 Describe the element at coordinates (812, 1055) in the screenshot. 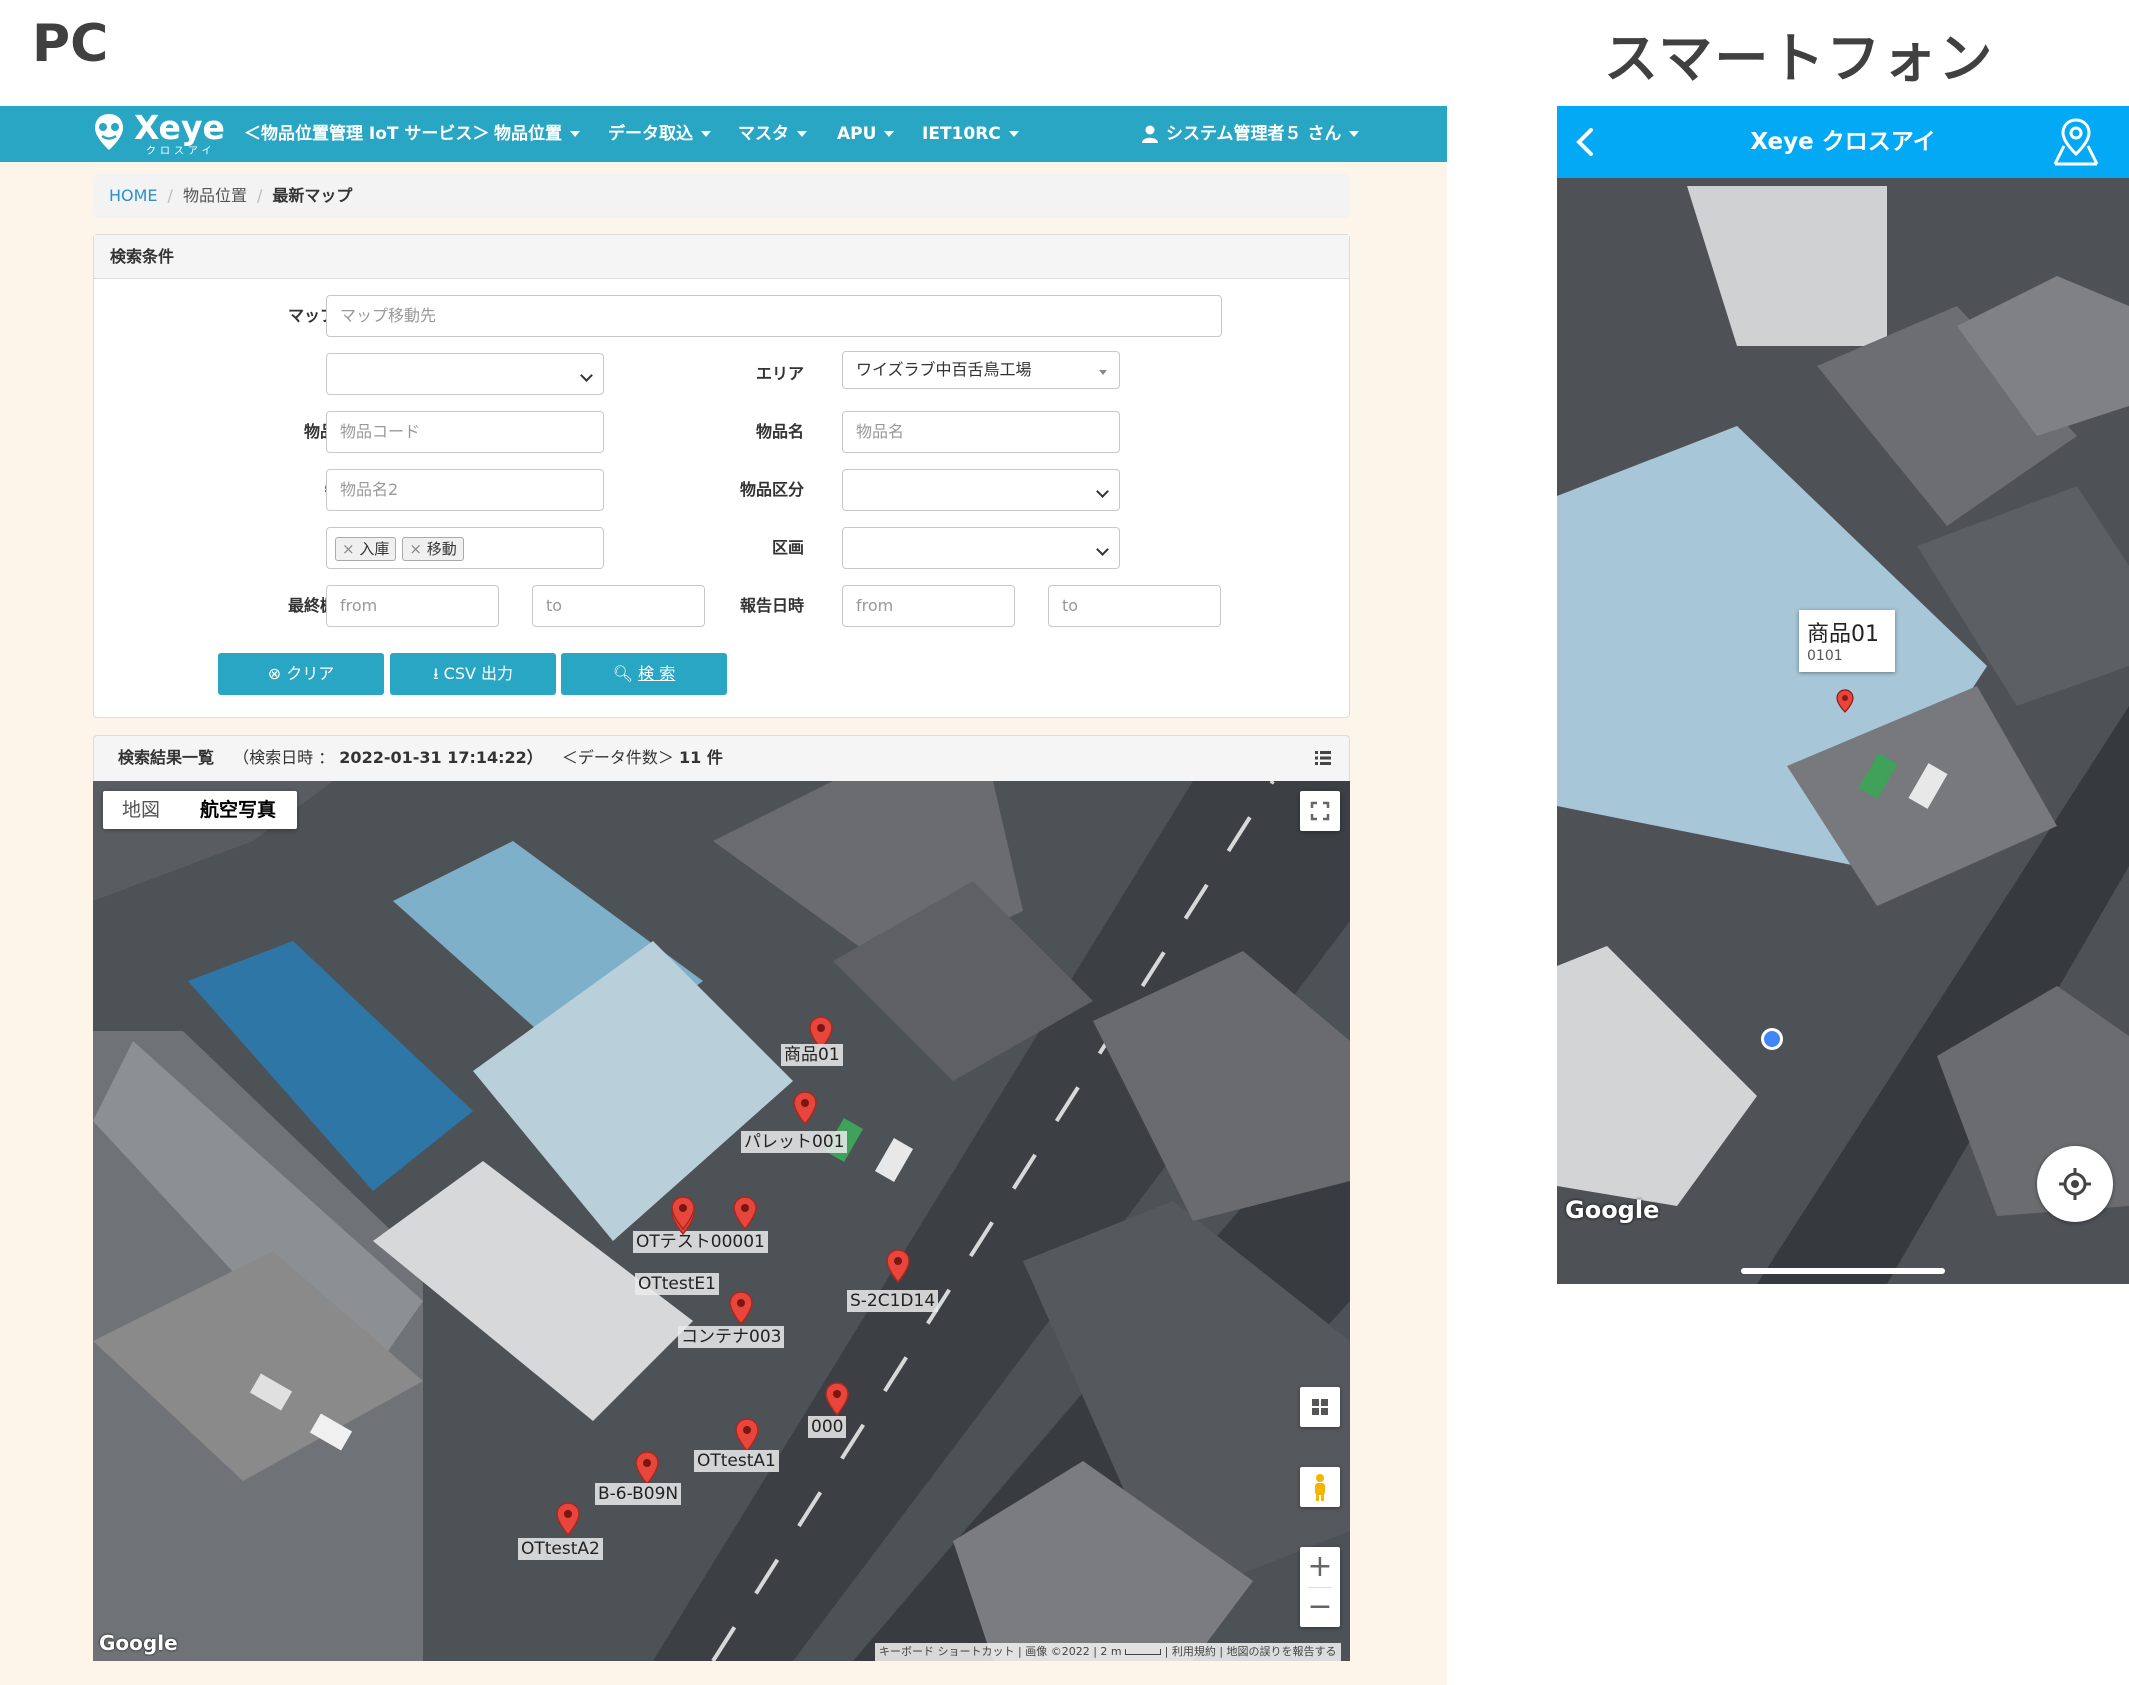

I see `map-marker-label: 商品01` at that location.